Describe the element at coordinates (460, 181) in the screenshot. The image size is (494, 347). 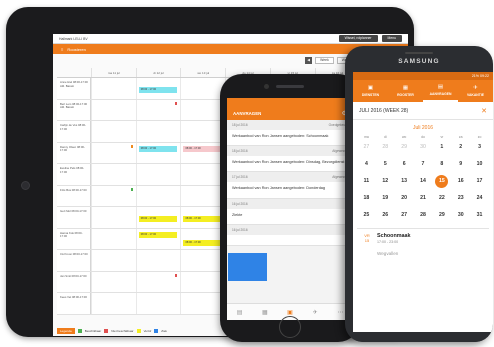
I see `calendar-day: 16` at that location.